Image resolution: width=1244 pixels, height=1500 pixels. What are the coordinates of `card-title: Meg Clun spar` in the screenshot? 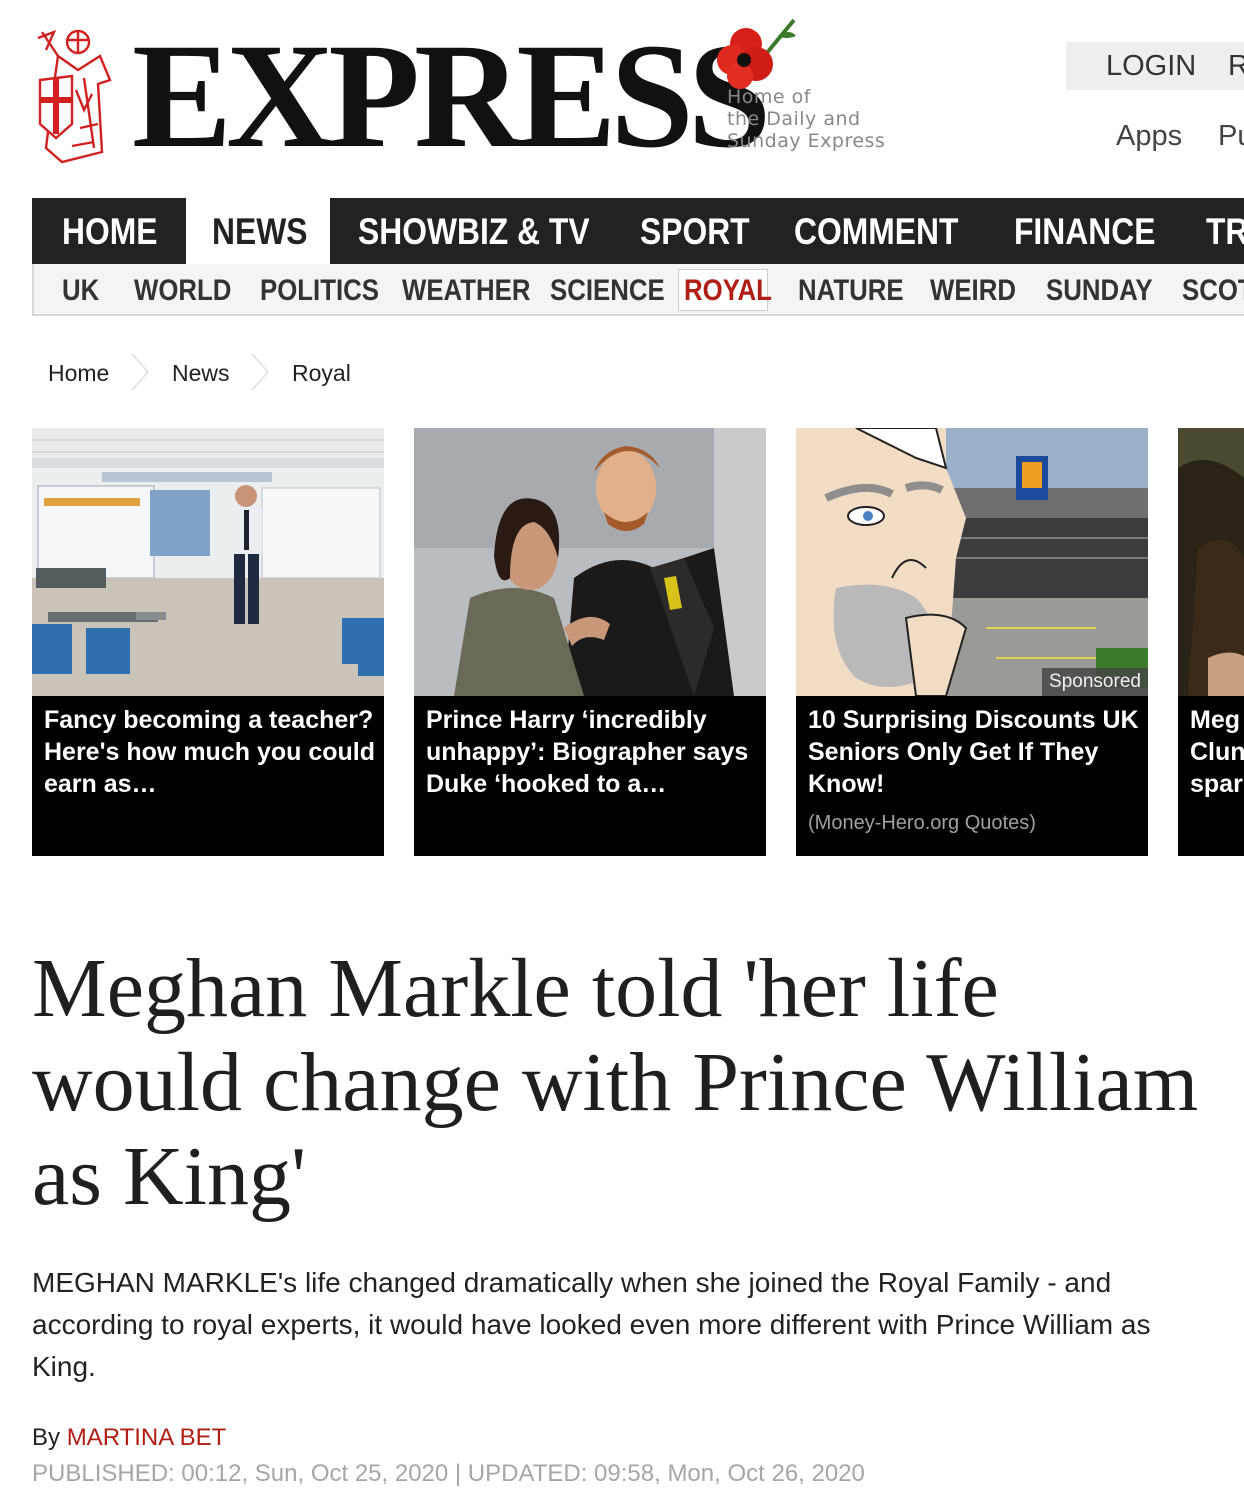 It's located at (1217, 752).